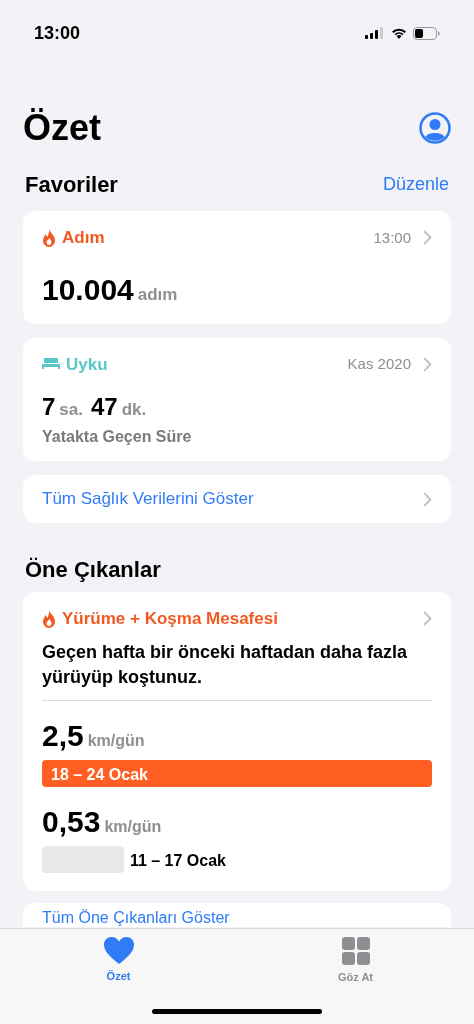 The height and width of the screenshot is (1024, 474). Describe the element at coordinates (392, 237) in the screenshot. I see `card-time: 13:00` at that location.